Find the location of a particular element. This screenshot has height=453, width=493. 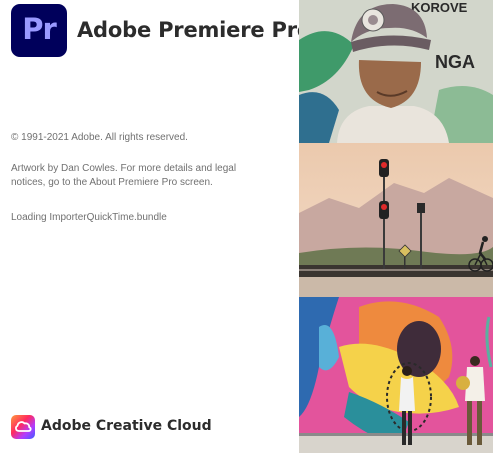

artwork-desert is located at coordinates (396, 220).